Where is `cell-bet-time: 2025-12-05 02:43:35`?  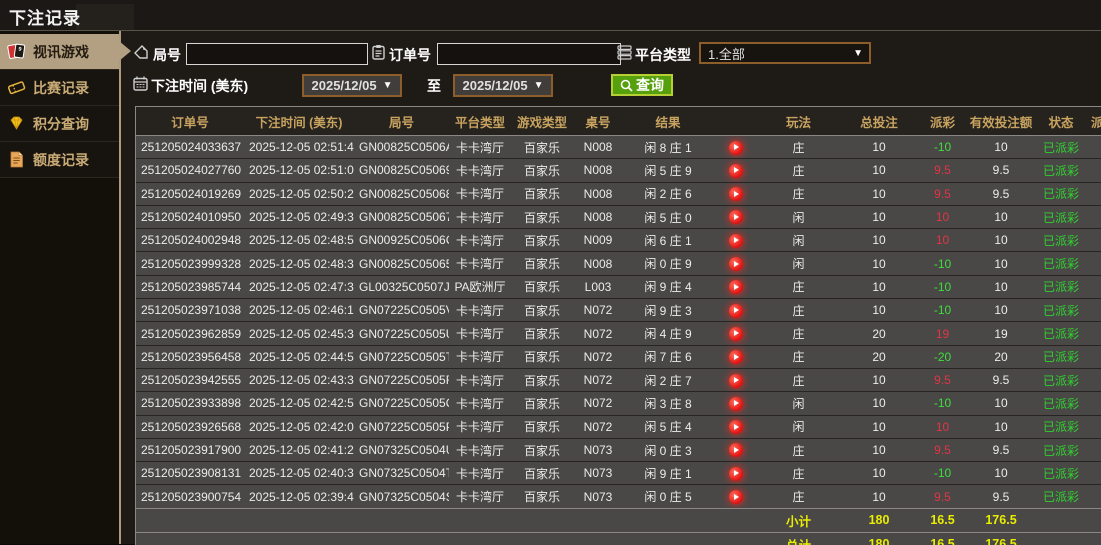
cell-bet-time: 2025-12-05 02:43:35 is located at coordinates (299, 380).